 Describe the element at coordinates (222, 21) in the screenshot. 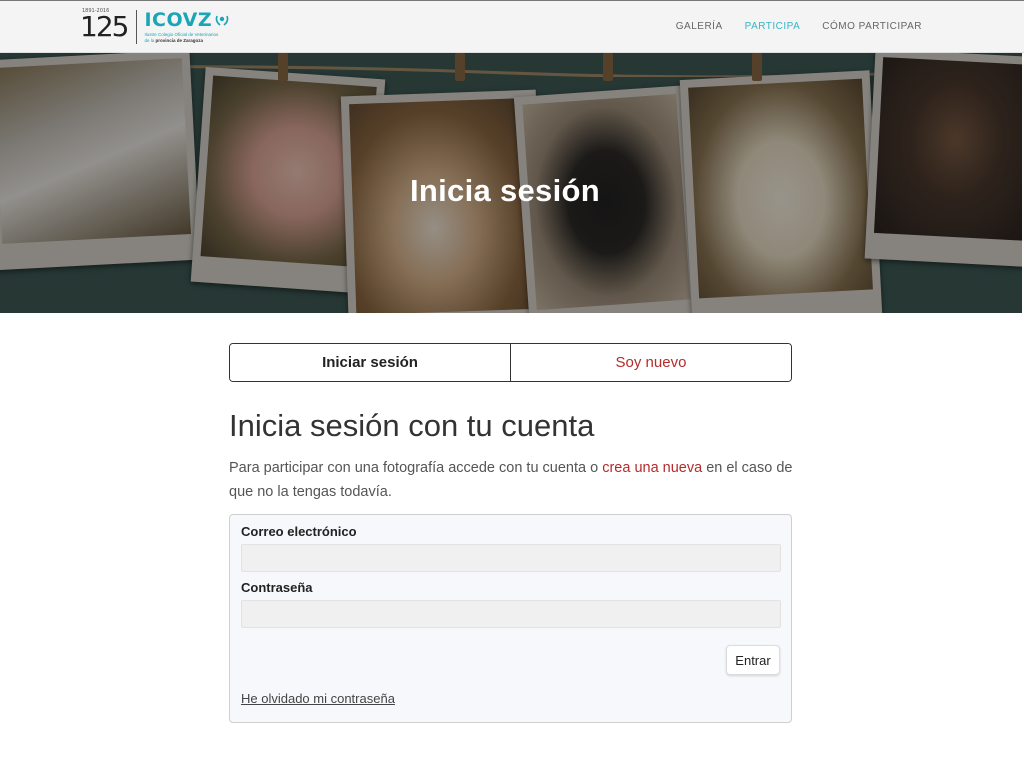

I see `laurel-emblem-icon` at that location.